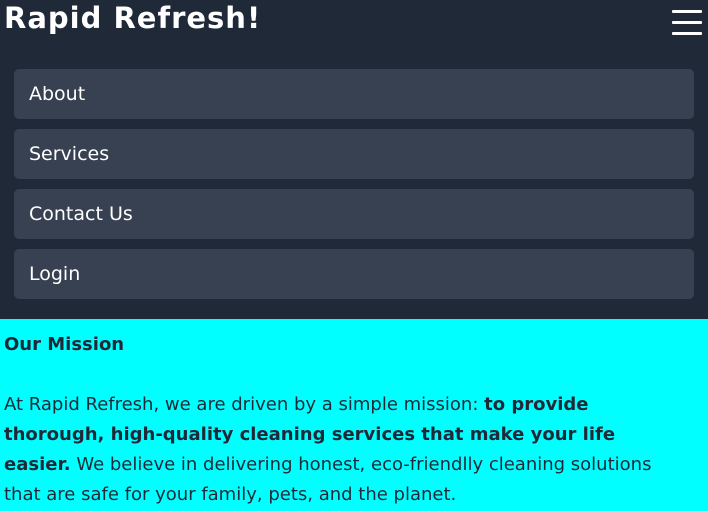 This screenshot has height=511, width=708. I want to click on nav-item-label: Login, so click(55, 274).